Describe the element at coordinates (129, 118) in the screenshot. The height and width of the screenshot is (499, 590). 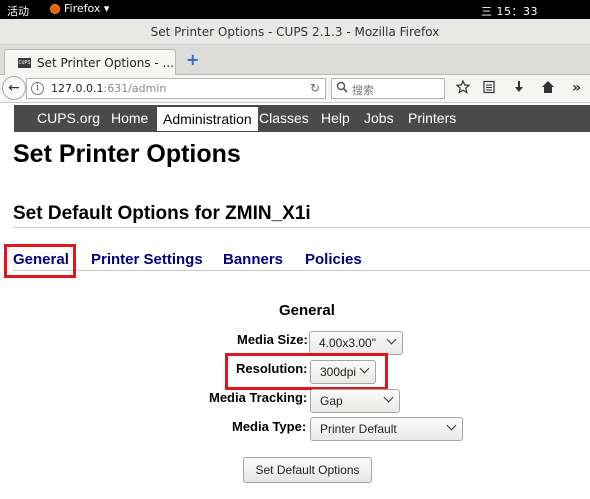
I see `nav-home: Home` at that location.